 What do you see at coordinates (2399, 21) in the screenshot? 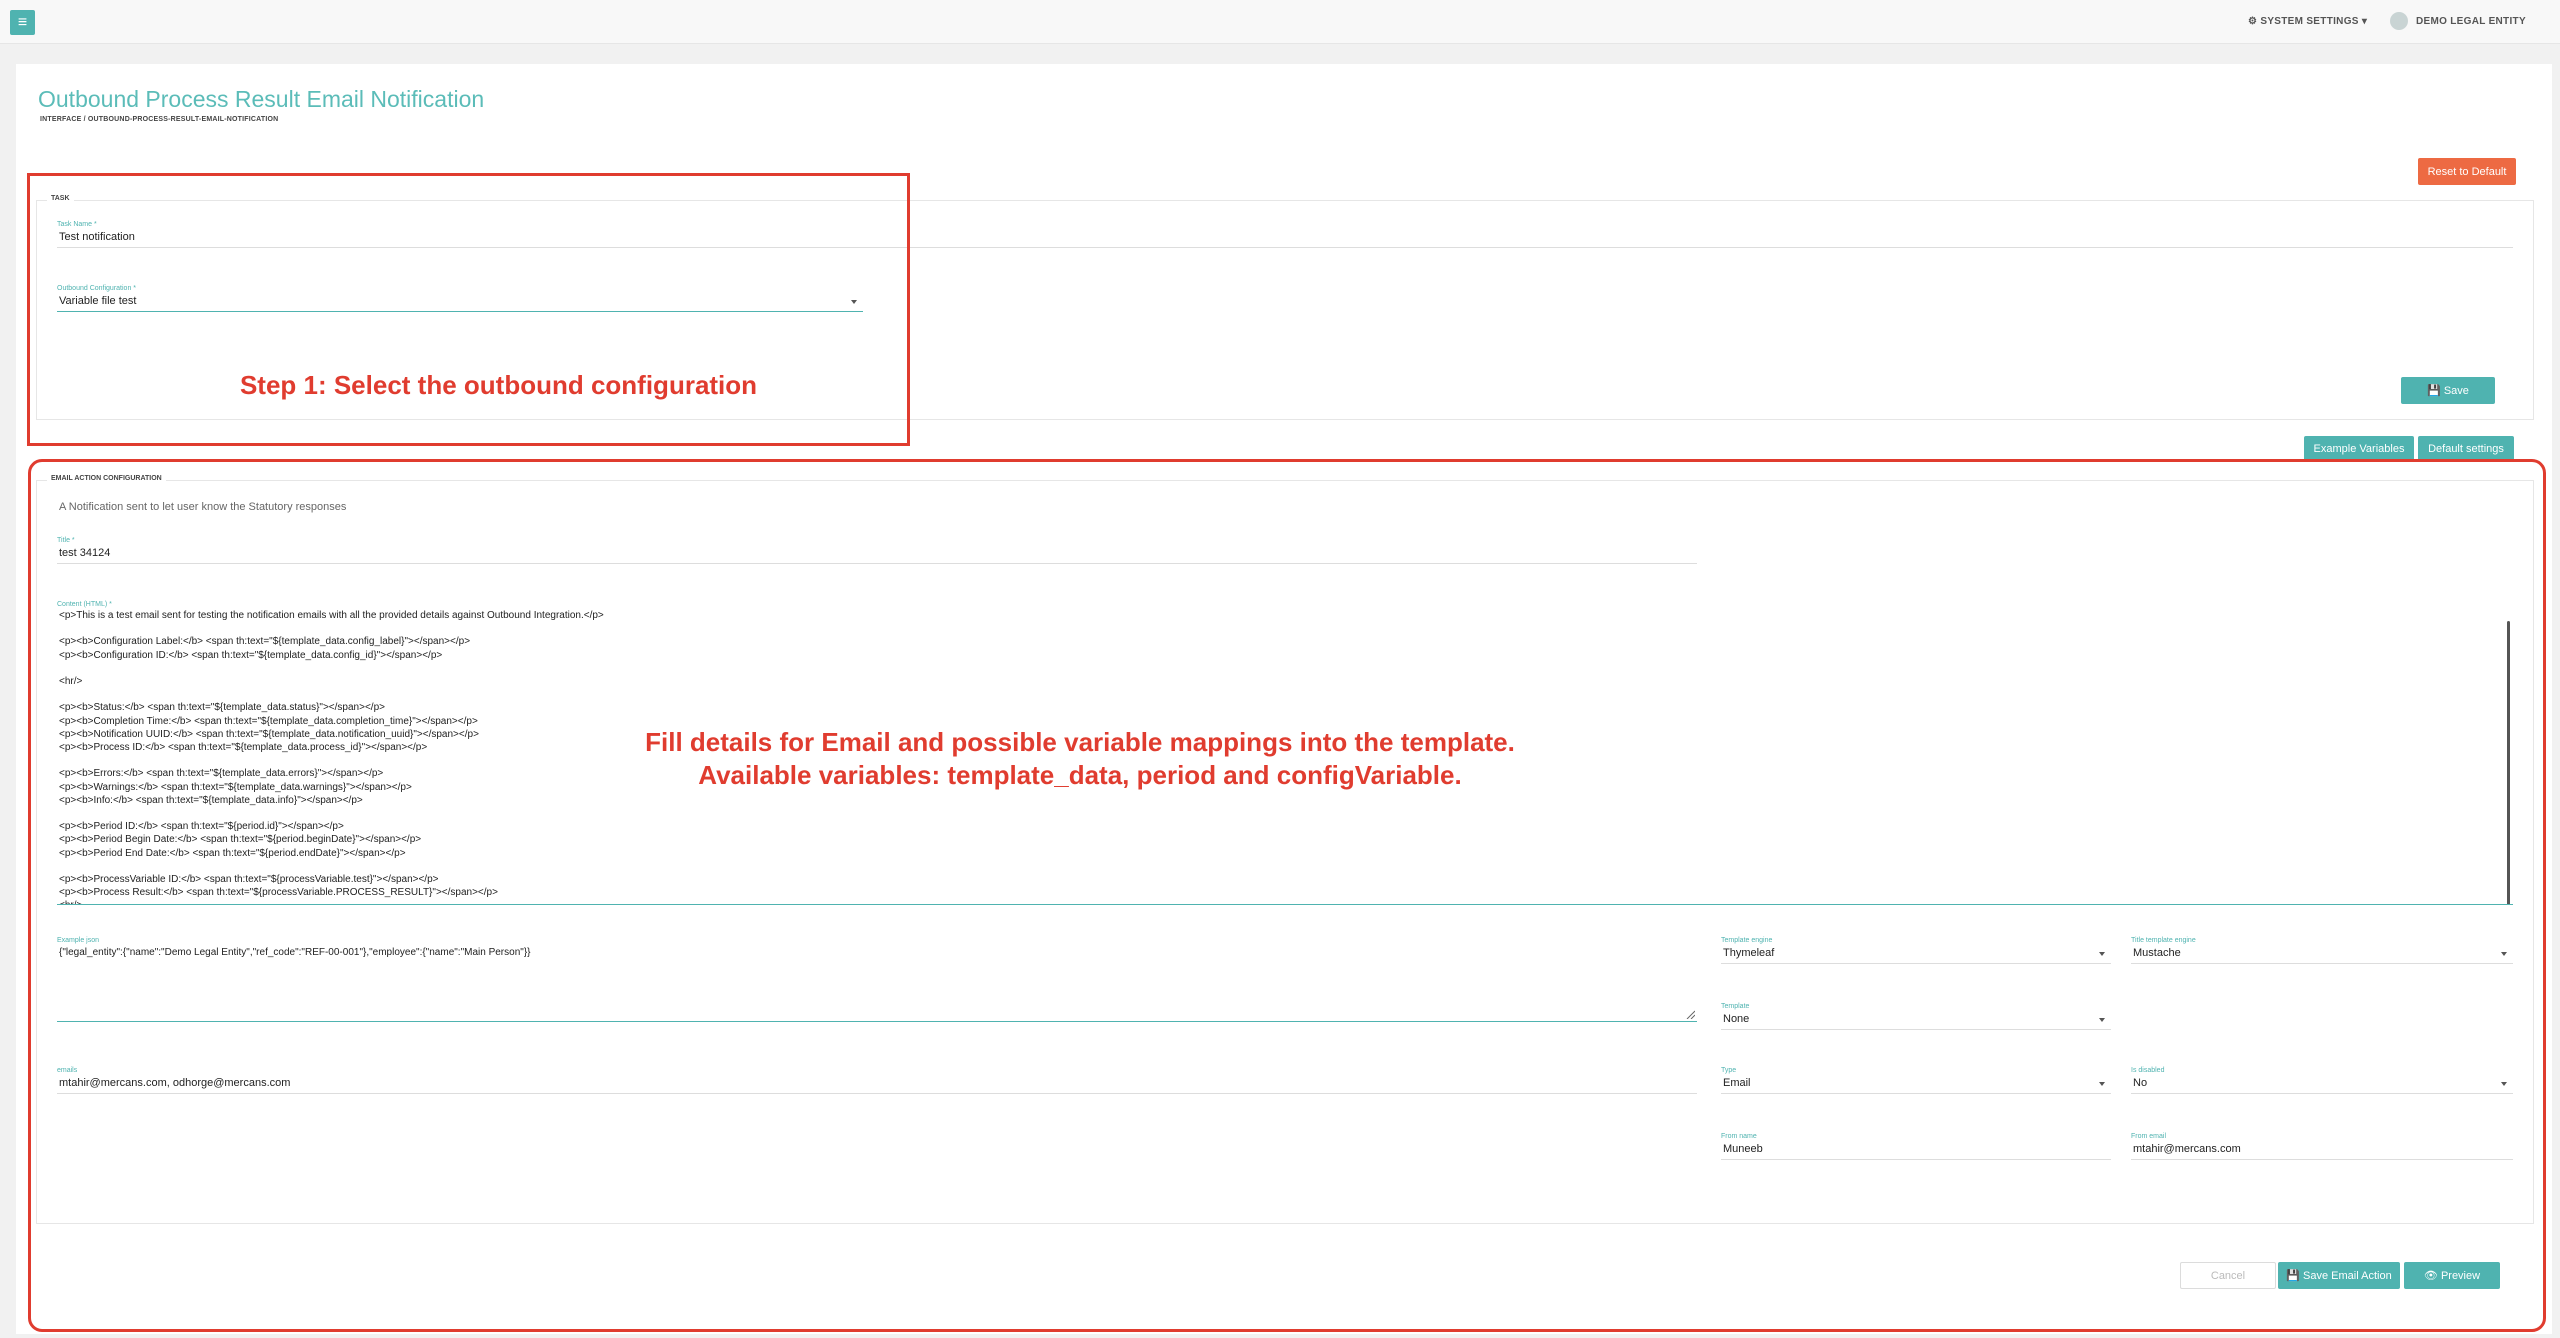
I see `entity-avatar` at bounding box center [2399, 21].